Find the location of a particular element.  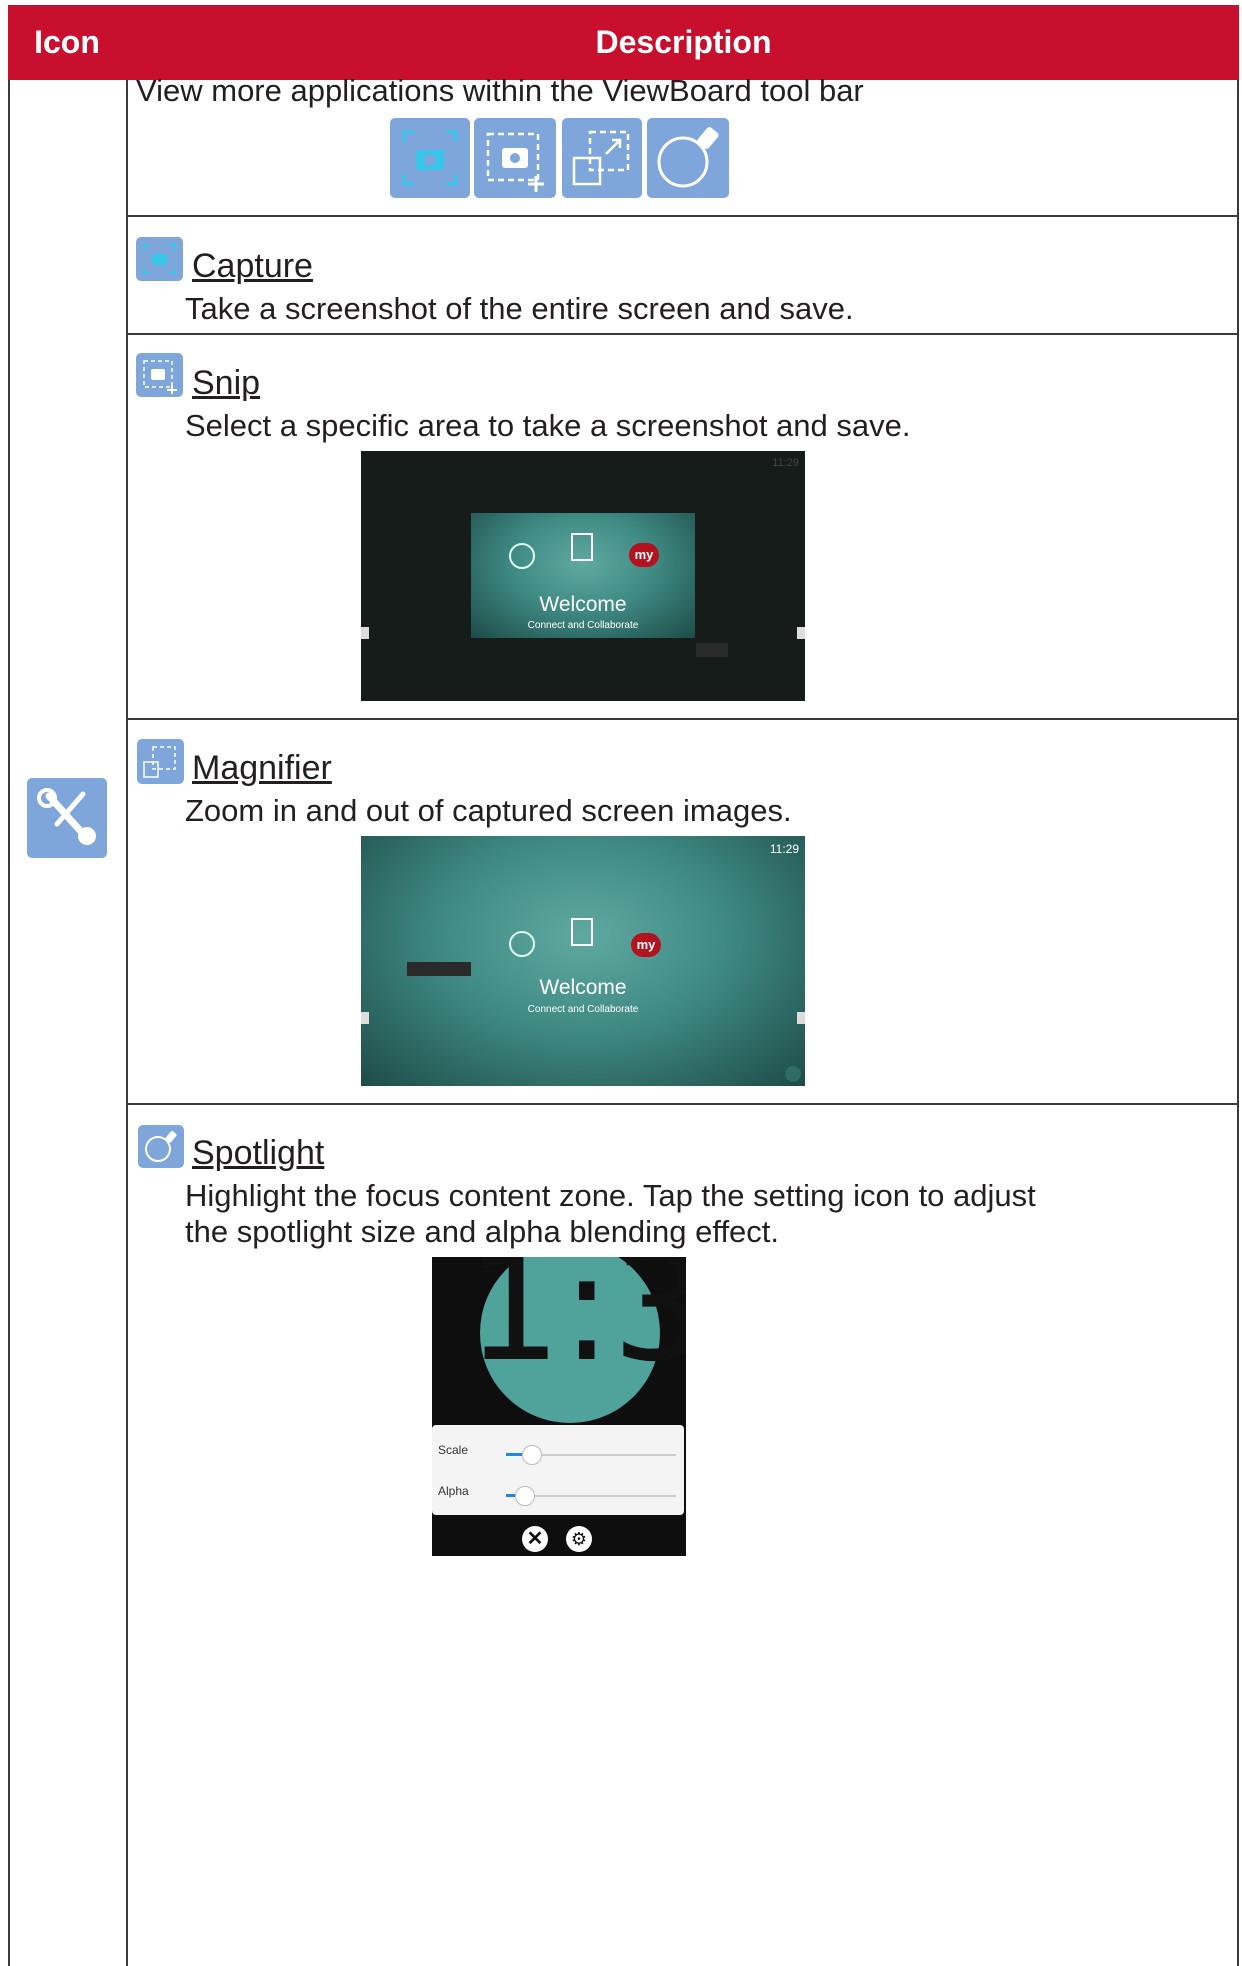

tools-icon is located at coordinates (67, 818).